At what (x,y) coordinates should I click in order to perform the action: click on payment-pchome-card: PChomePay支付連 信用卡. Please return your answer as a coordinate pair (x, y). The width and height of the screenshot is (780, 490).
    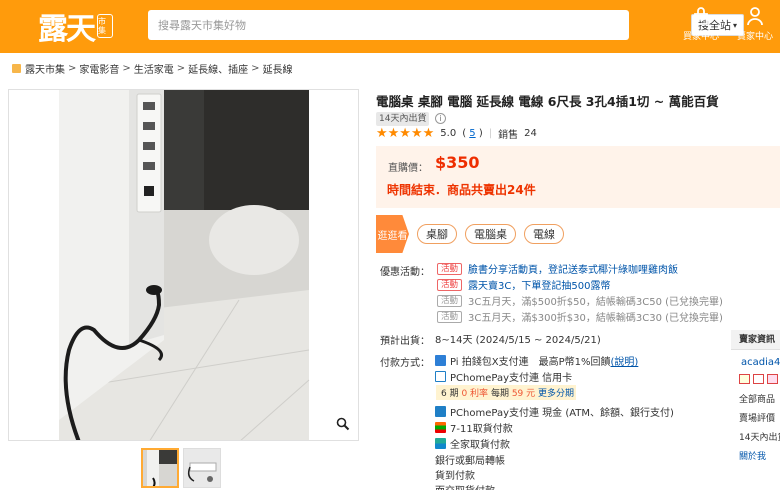
    Looking at the image, I should click on (503, 376).